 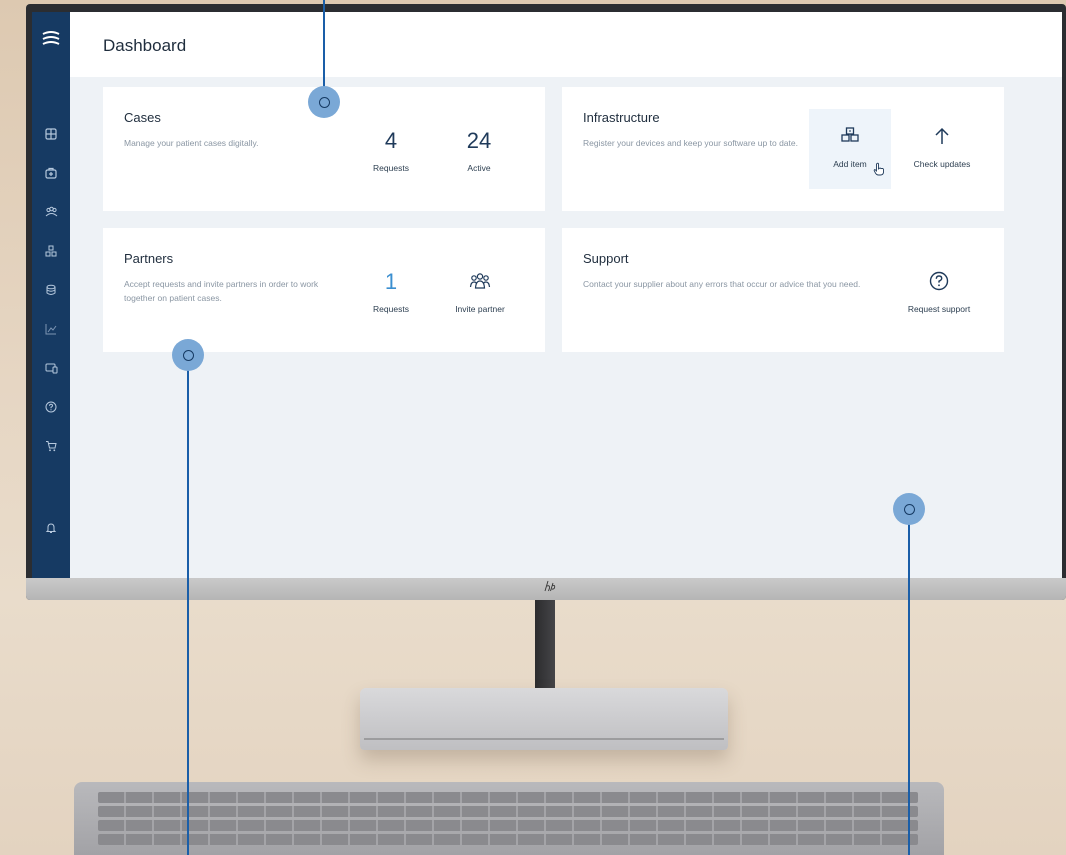 I want to click on partners-icon, so click(x=51, y=212).